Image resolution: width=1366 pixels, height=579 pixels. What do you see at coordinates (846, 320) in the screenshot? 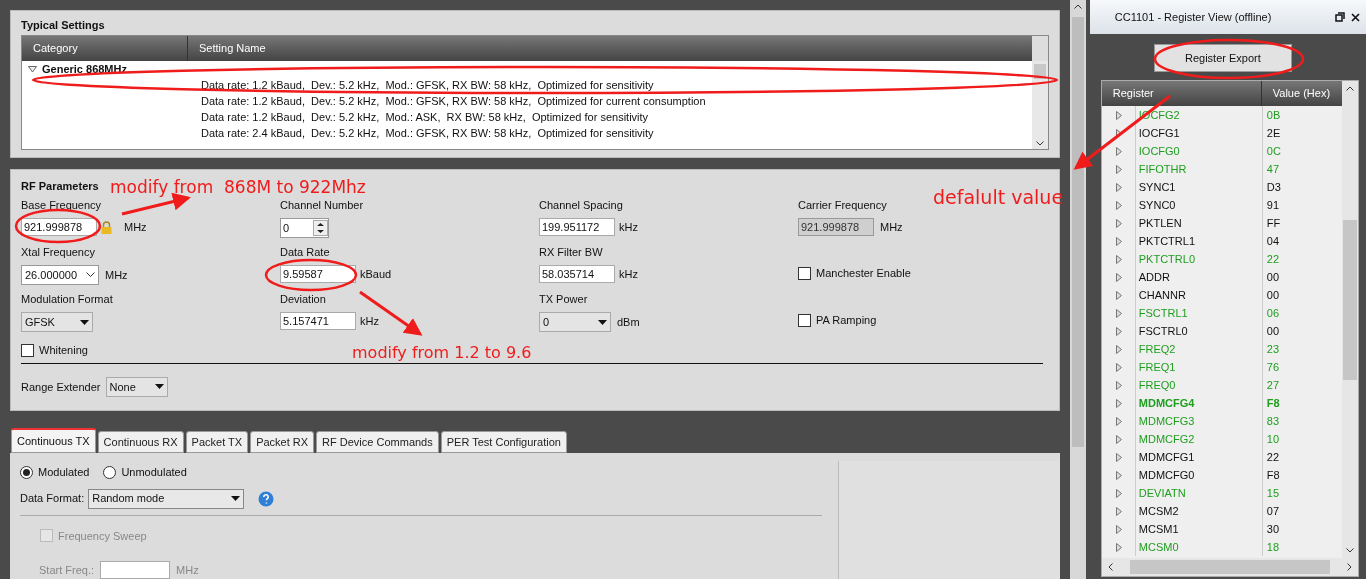
I see `checkbox-label: PA Ramping` at bounding box center [846, 320].